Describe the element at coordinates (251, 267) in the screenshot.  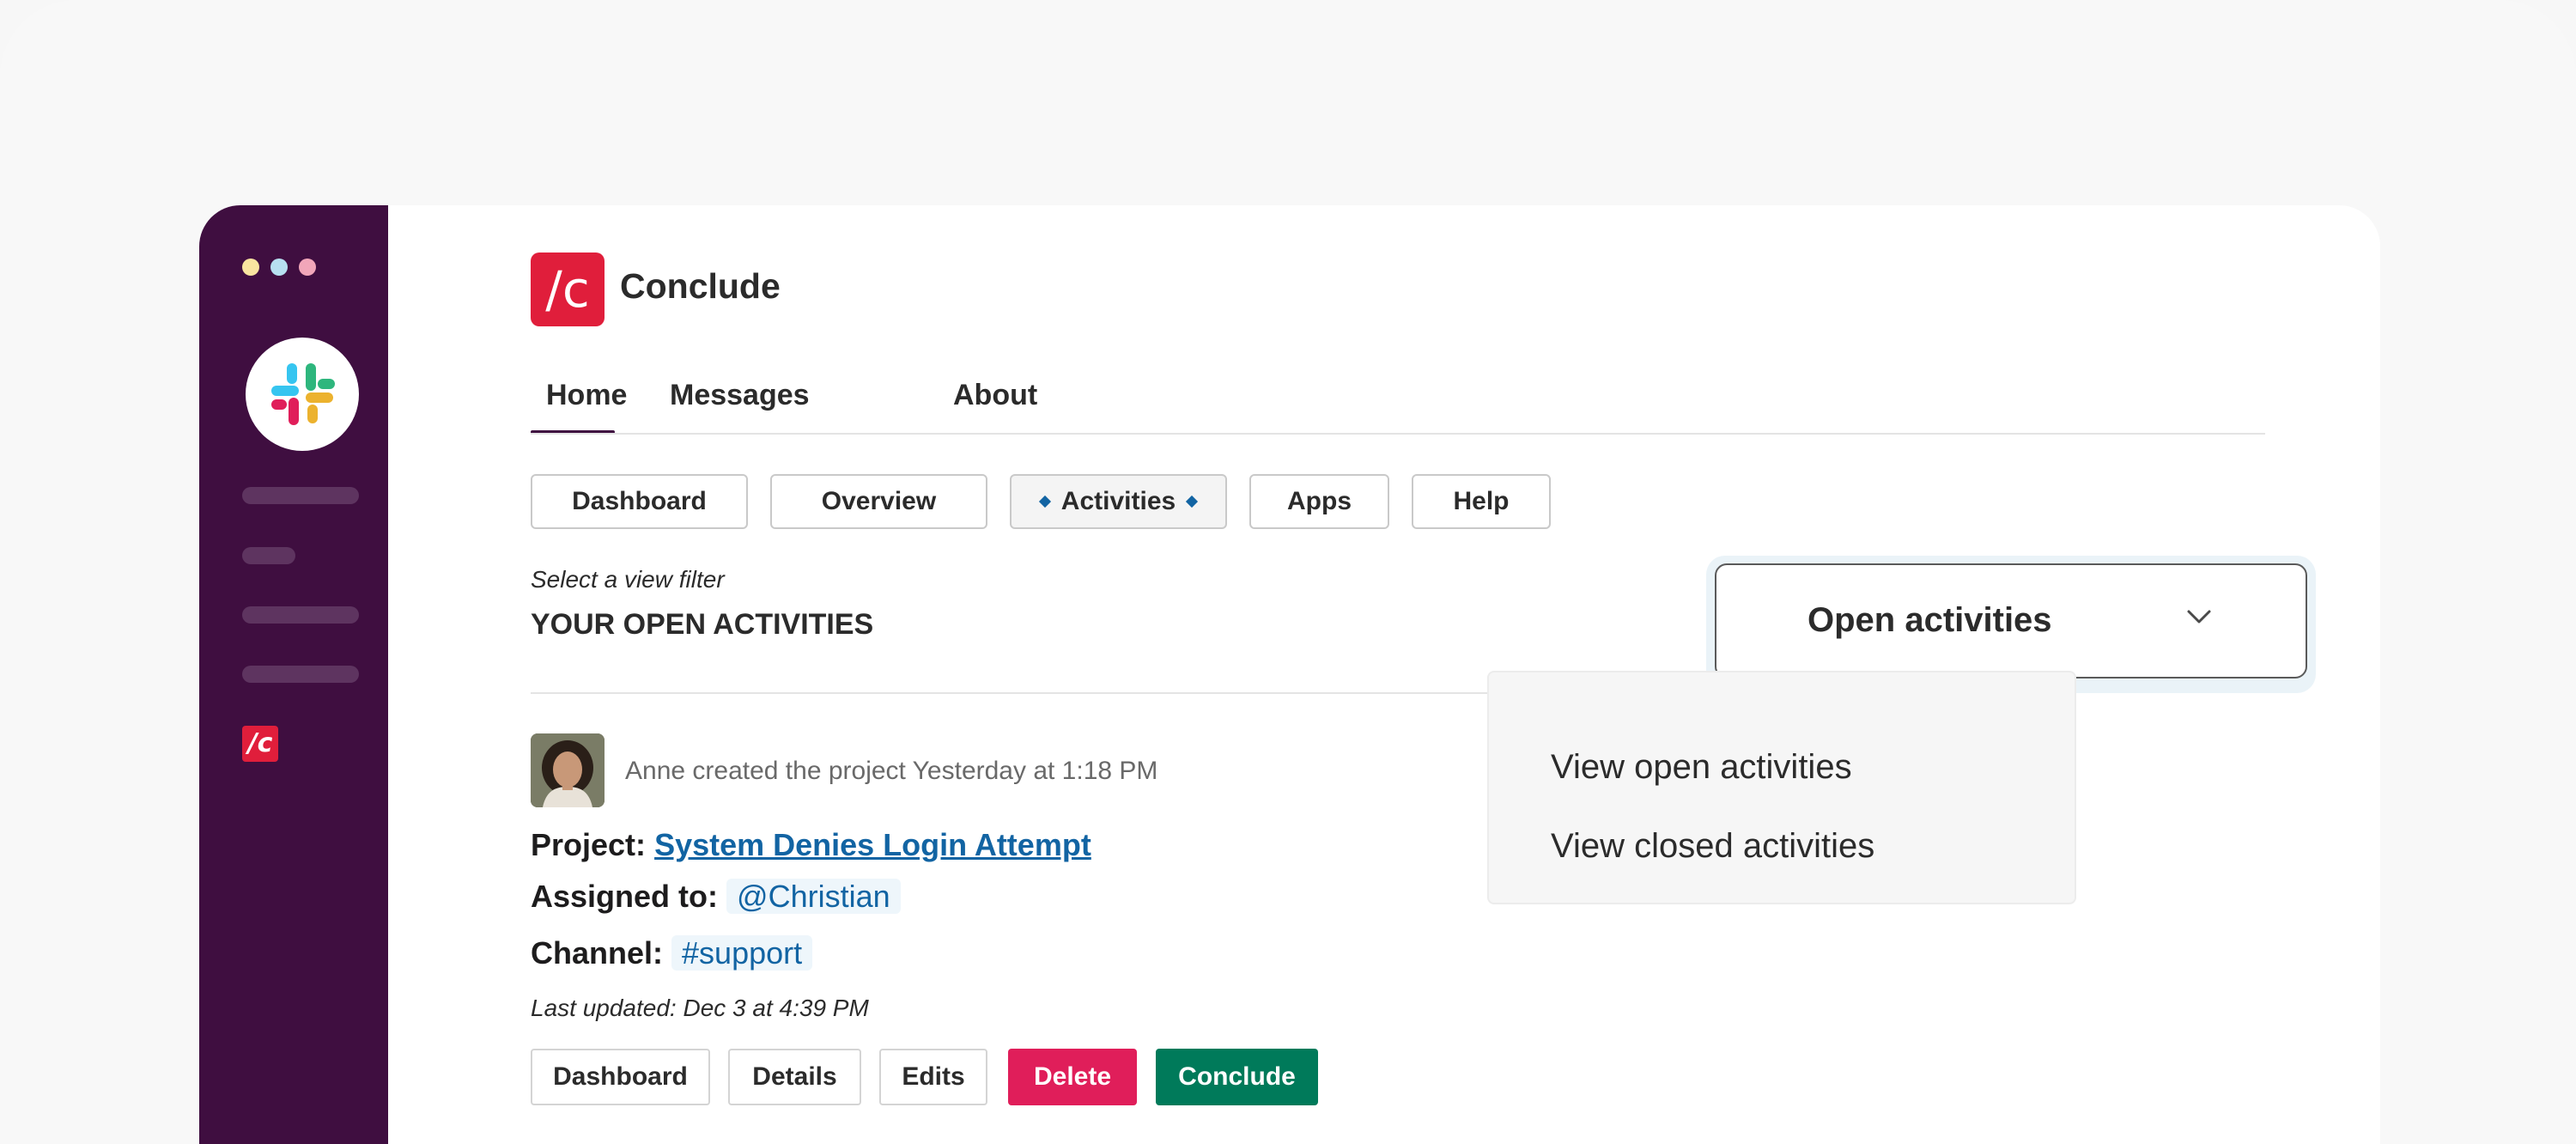
I see `window-minimize-dot` at that location.